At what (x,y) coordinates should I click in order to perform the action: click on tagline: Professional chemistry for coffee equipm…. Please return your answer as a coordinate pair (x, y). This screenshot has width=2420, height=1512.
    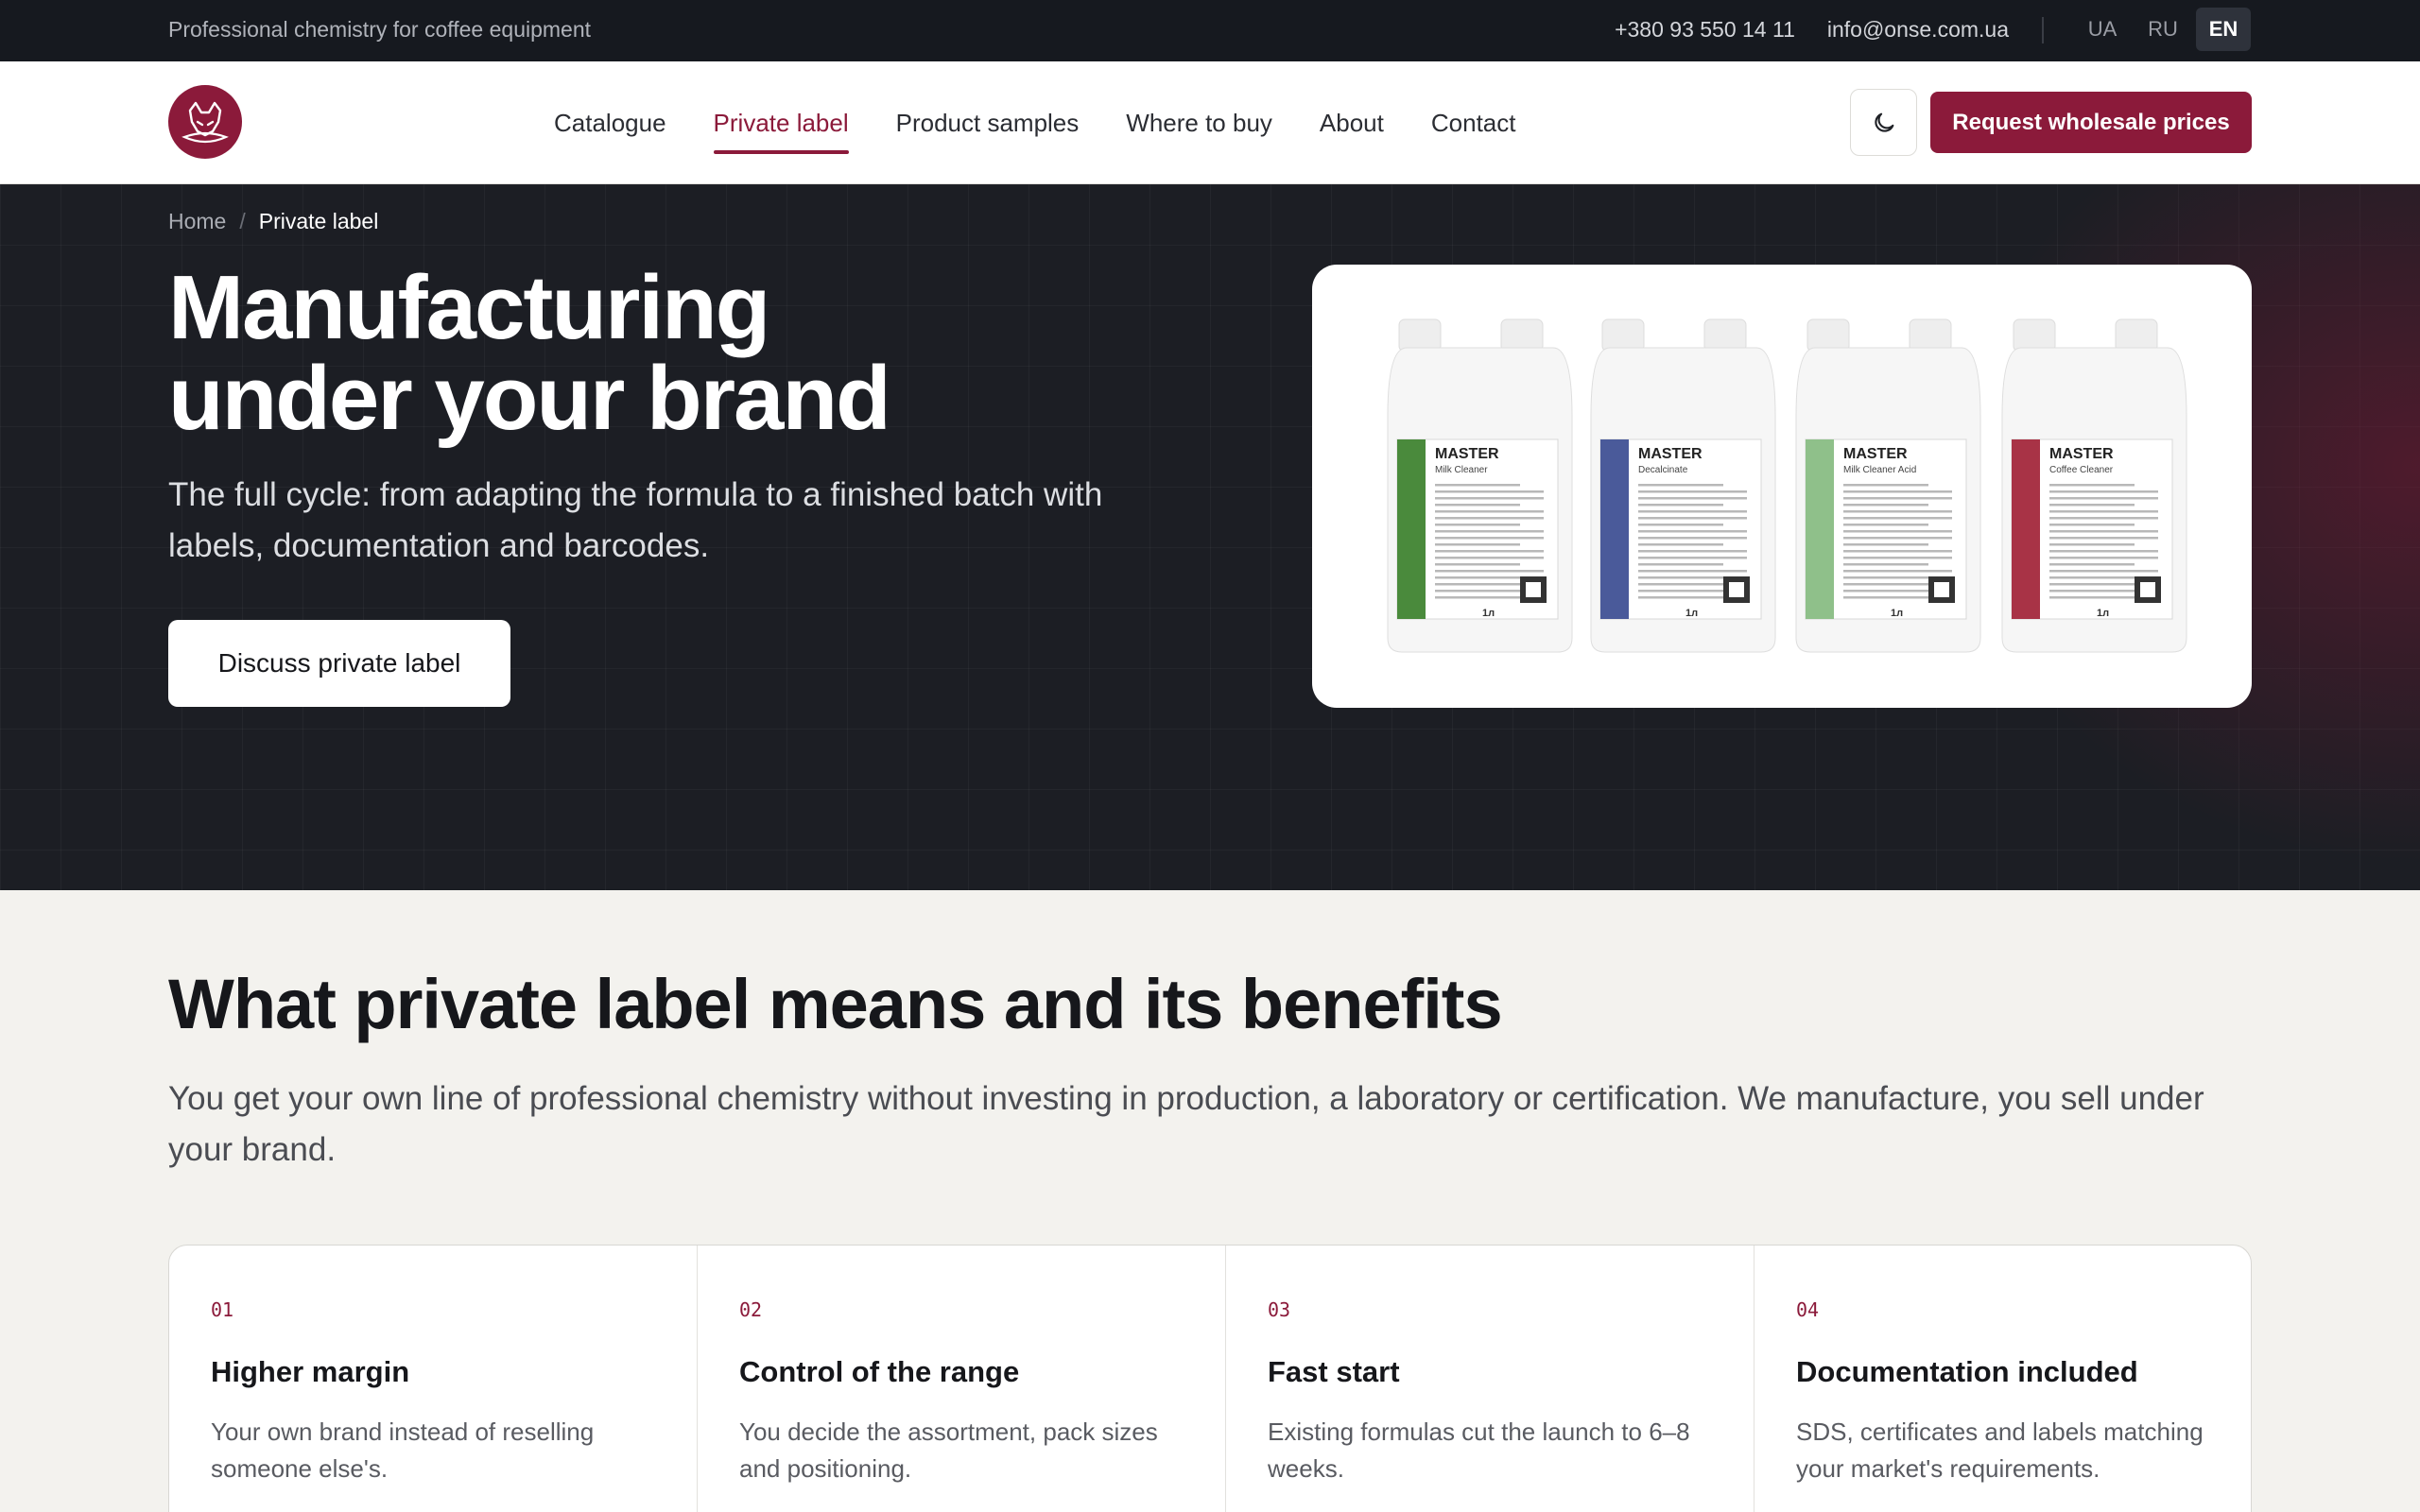
    Looking at the image, I should click on (380, 29).